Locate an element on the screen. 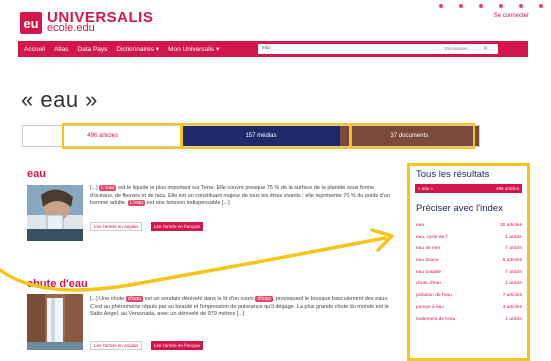 The width and height of the screenshot is (551, 361). index-item: eau de mer 7 article is located at coordinates (469, 252).